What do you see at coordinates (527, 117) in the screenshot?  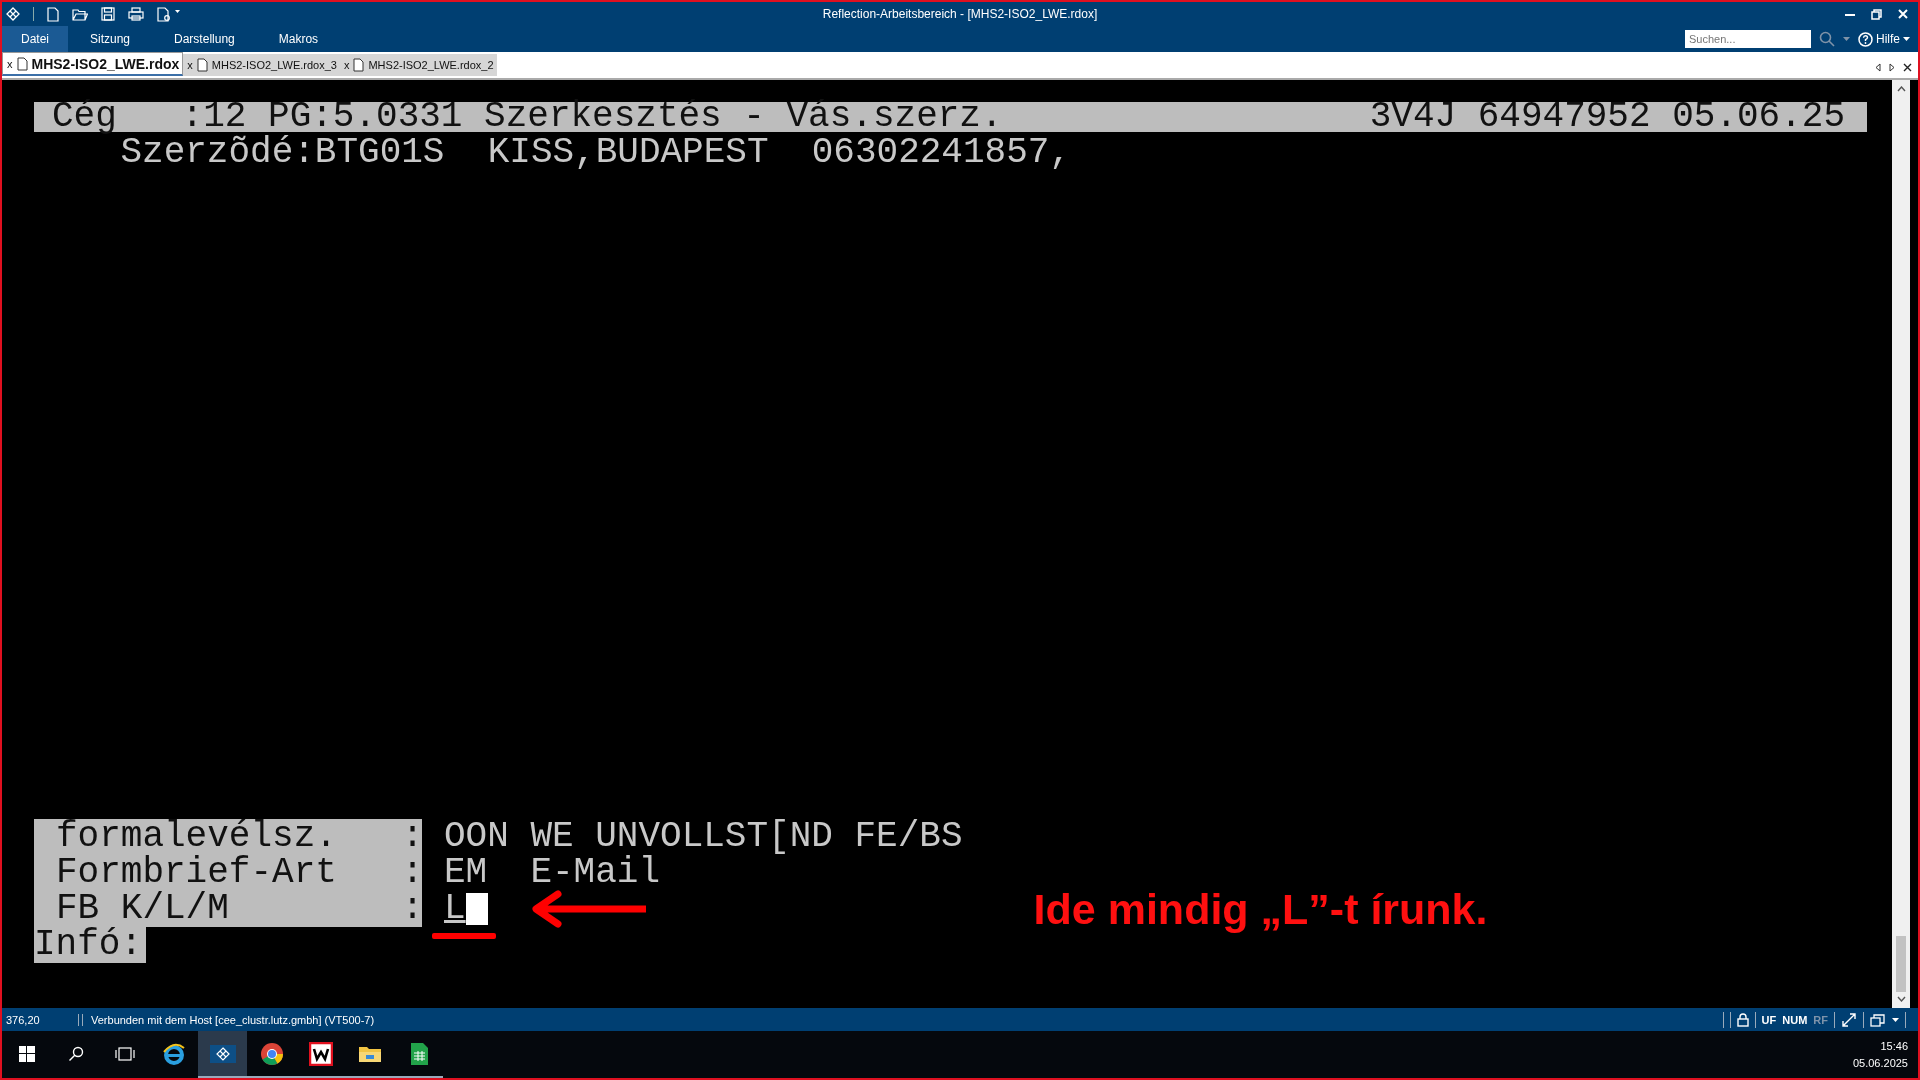 I see `header-text: Cég :12 PG:5.0331 Szerkesztés - Vás.szerz.` at bounding box center [527, 117].